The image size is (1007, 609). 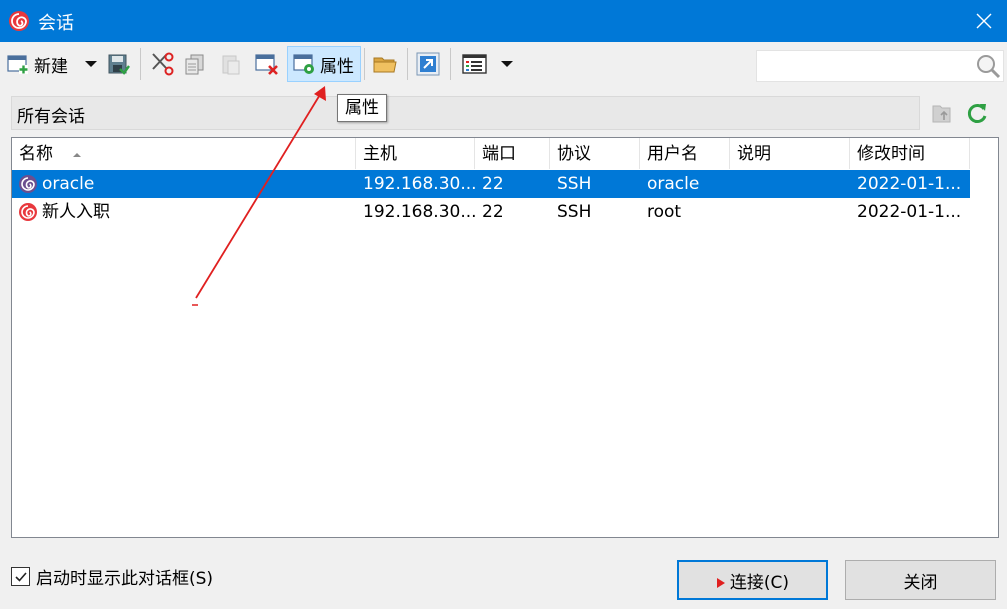 I want to click on delete-button, so click(x=267, y=64).